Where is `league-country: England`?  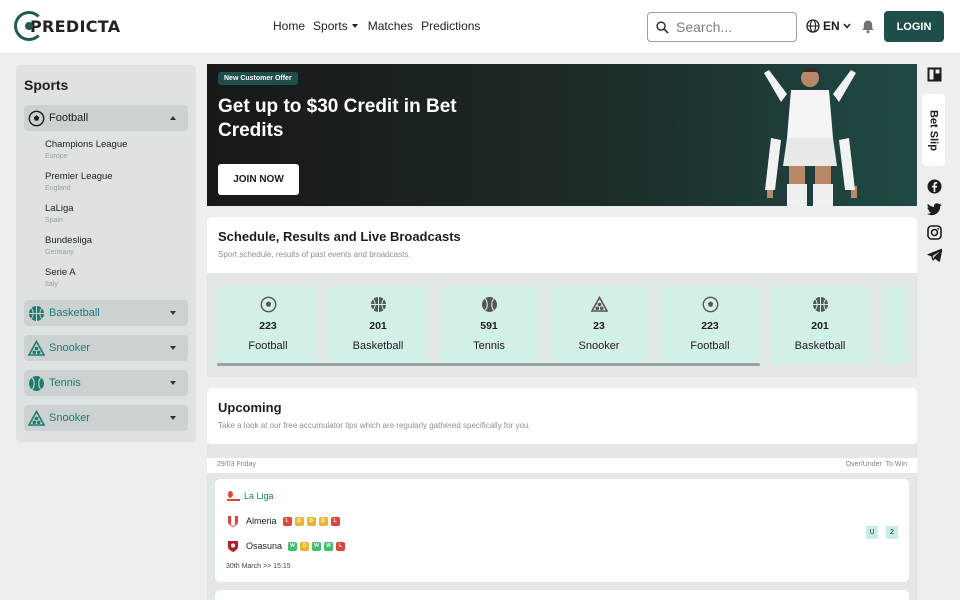 league-country: England is located at coordinates (58, 188).